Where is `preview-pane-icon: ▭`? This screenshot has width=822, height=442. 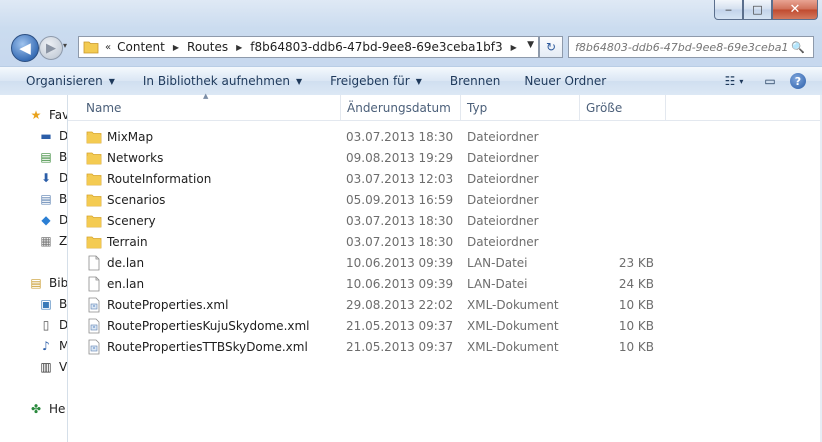 preview-pane-icon: ▭ is located at coordinates (770, 81).